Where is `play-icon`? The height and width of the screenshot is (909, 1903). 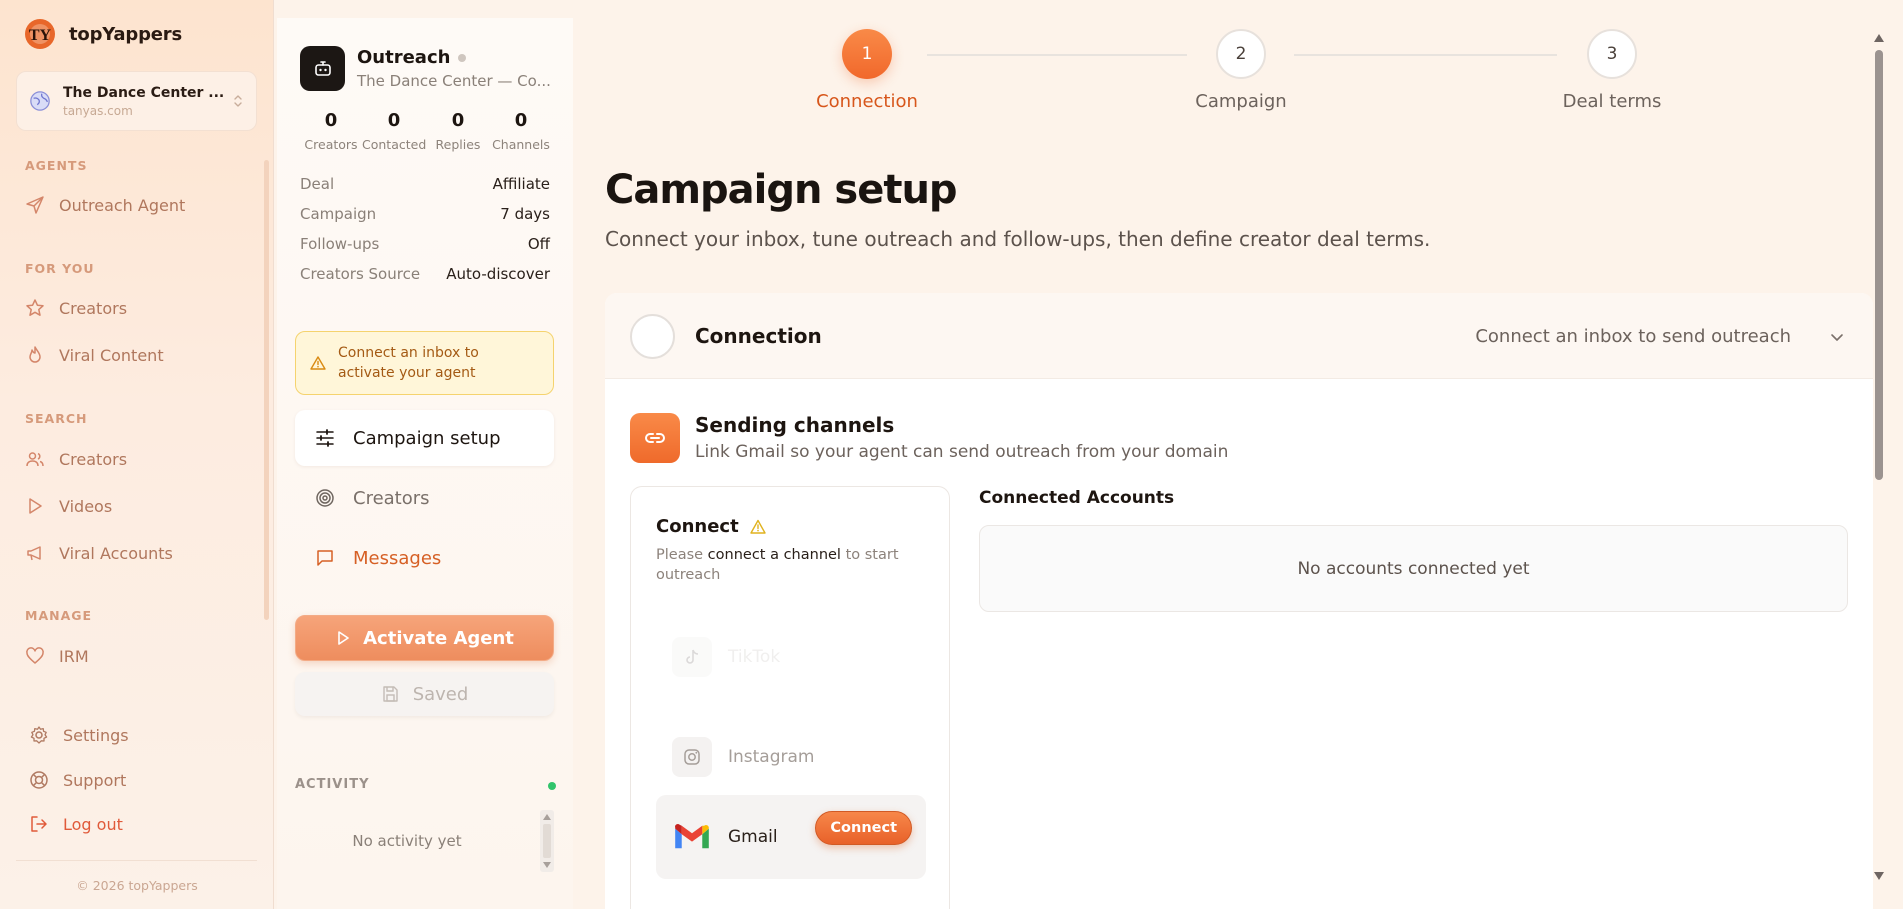
play-icon is located at coordinates (343, 638).